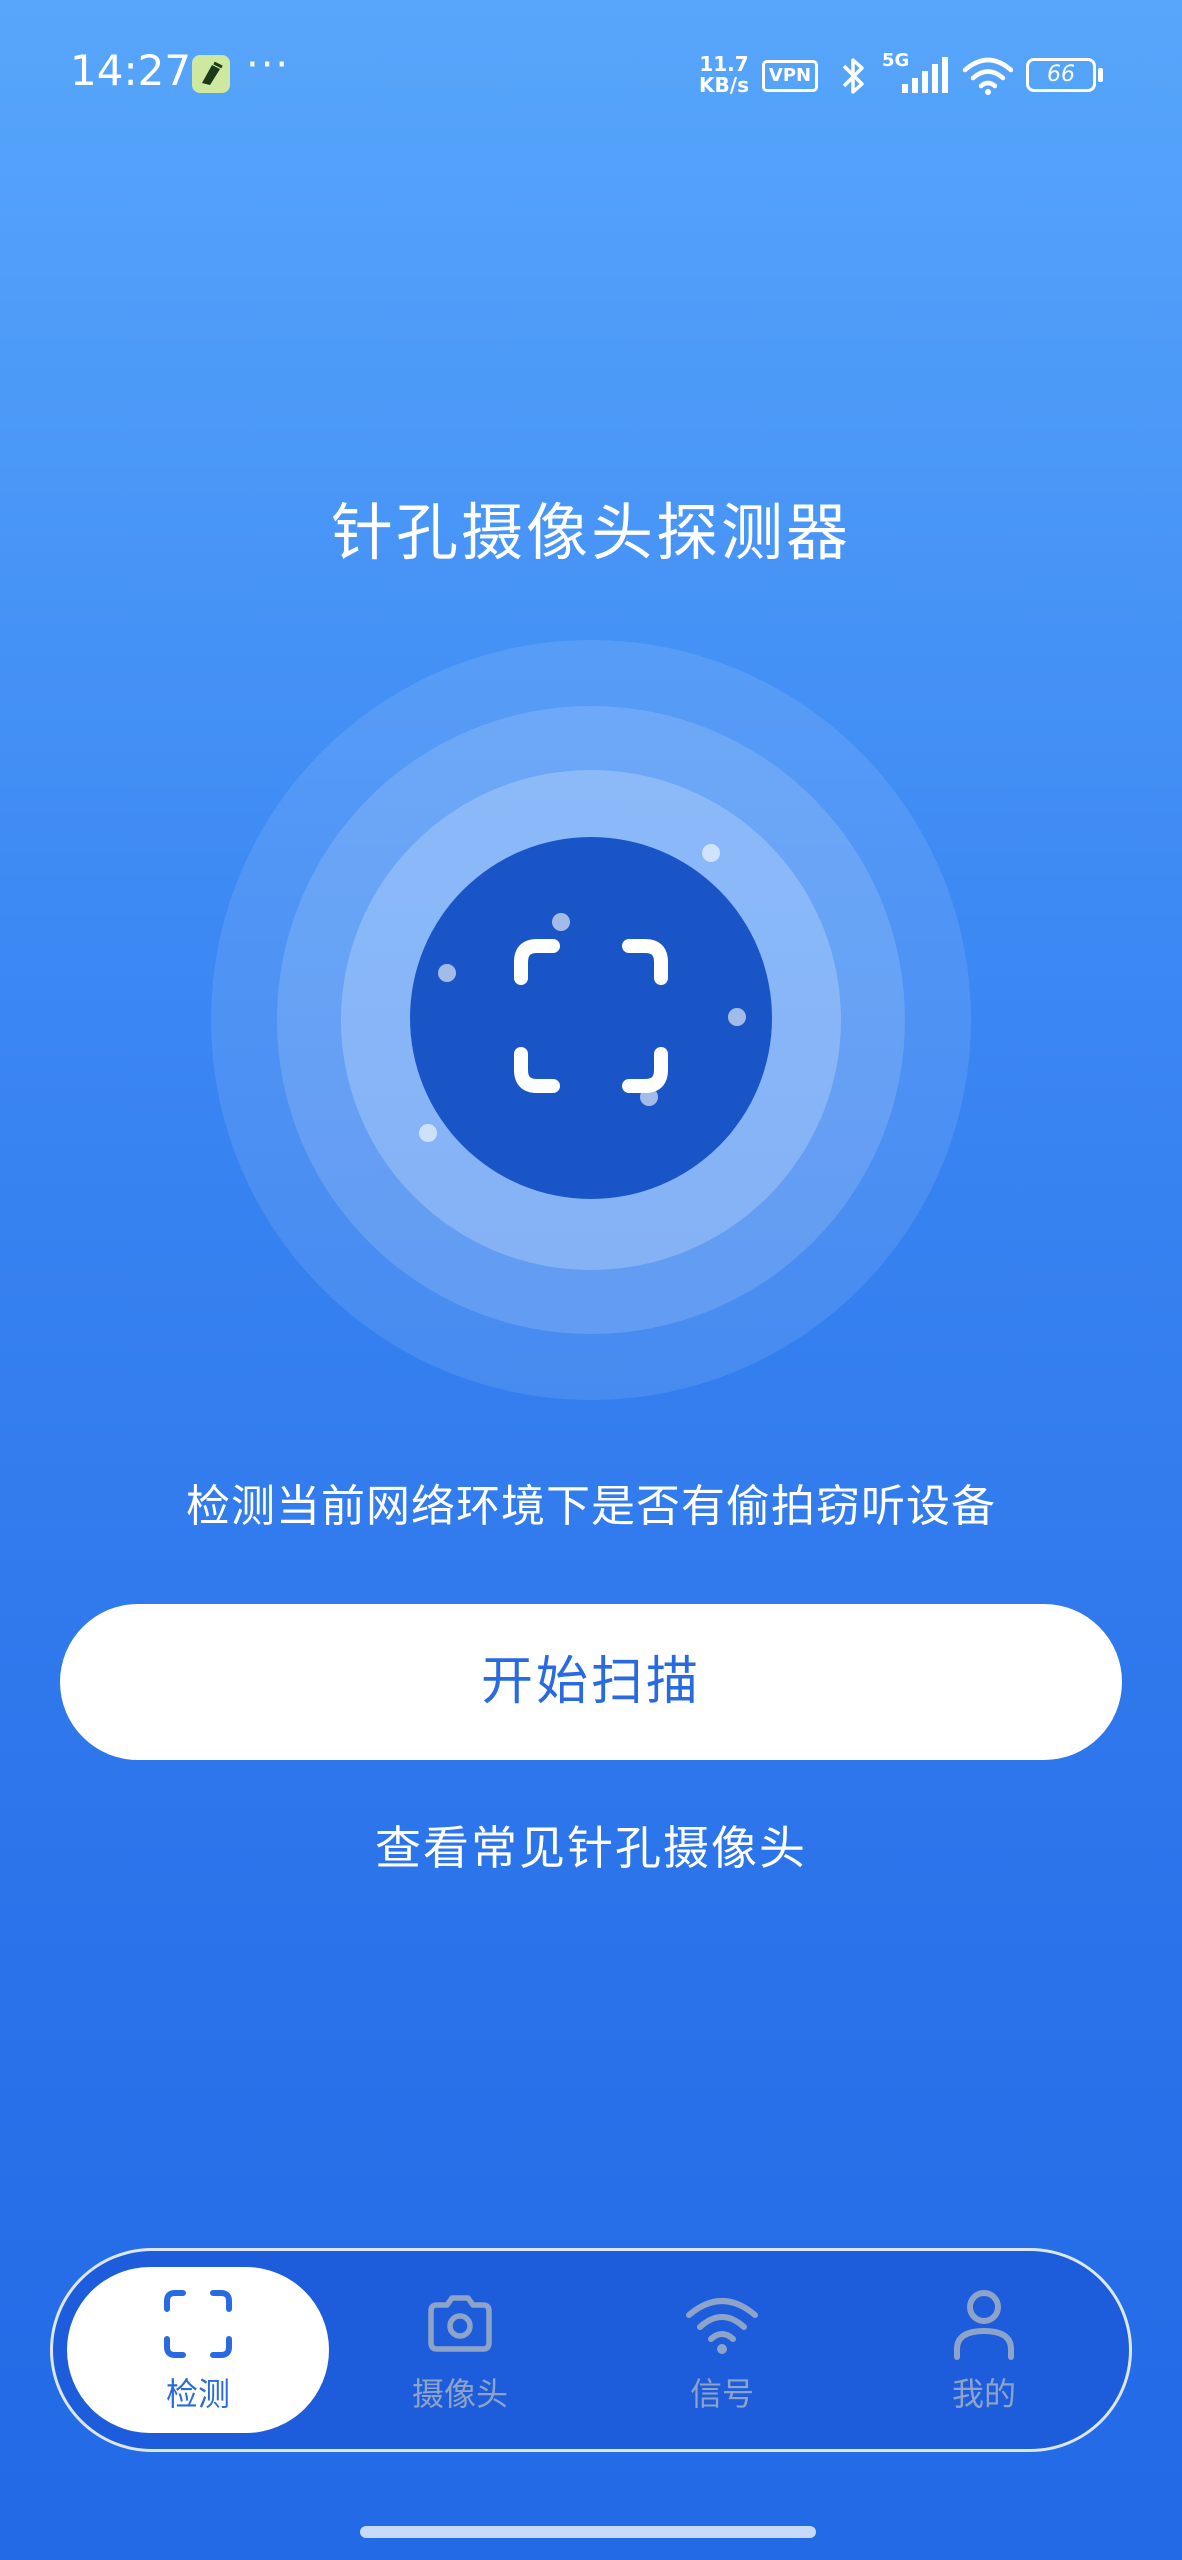 This screenshot has height=2560, width=1182. I want to click on cellular-signal-icon, so click(915, 76).